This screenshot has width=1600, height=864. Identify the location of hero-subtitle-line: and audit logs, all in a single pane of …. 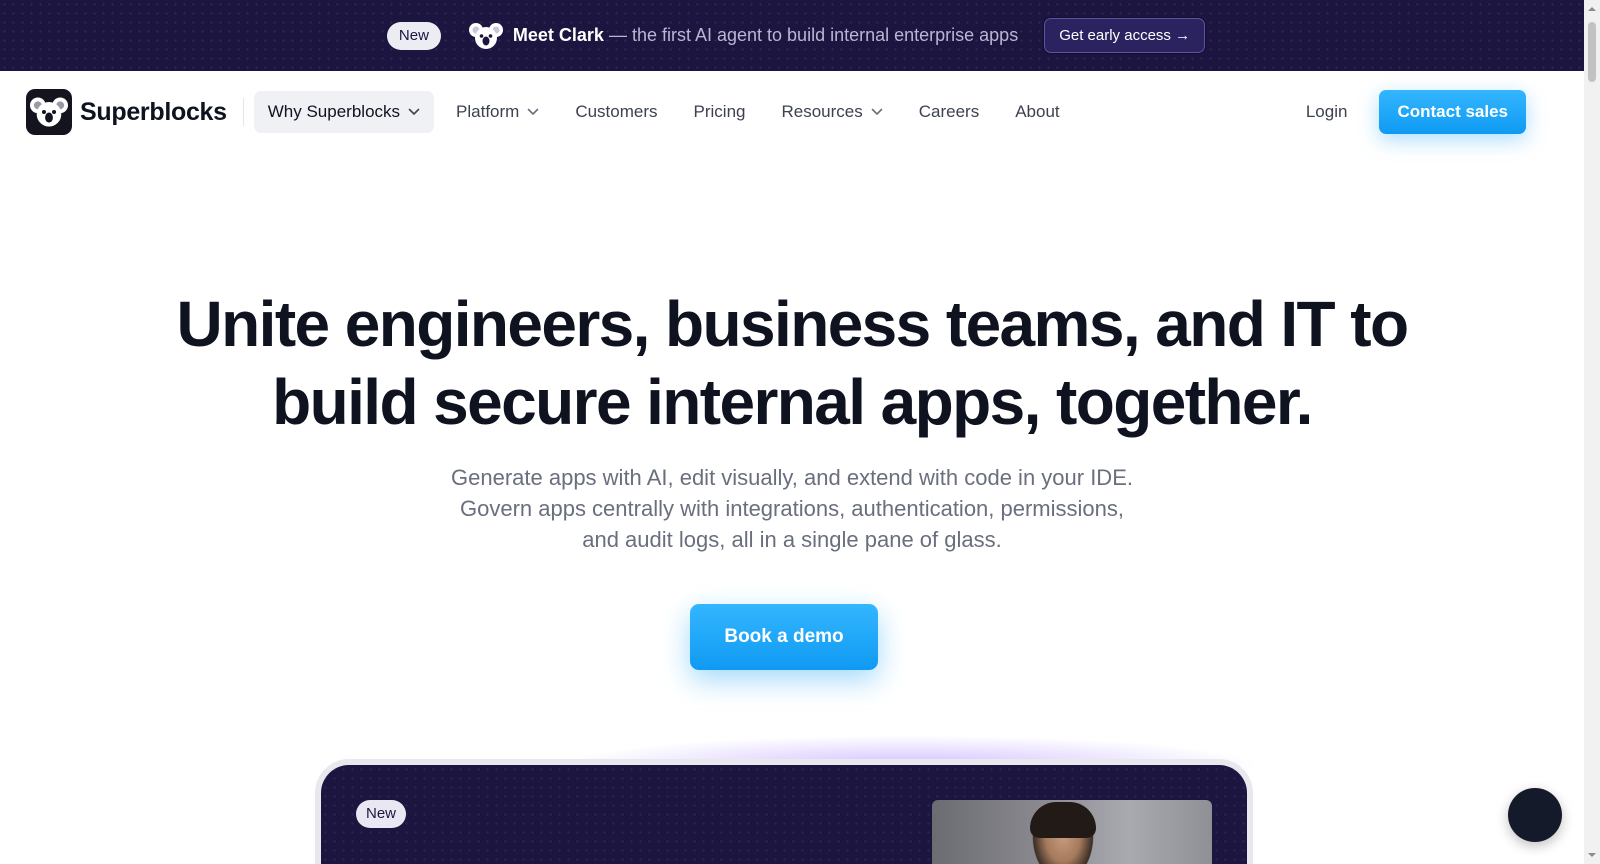
(792, 539).